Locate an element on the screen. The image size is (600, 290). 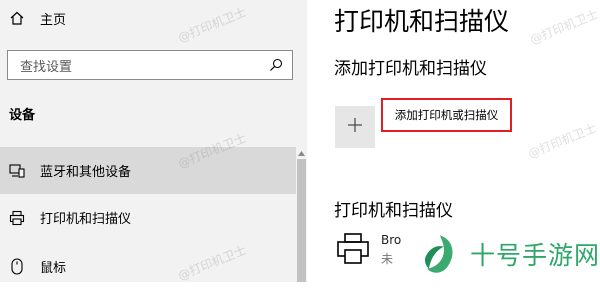
add-printer-button is located at coordinates (355, 127).